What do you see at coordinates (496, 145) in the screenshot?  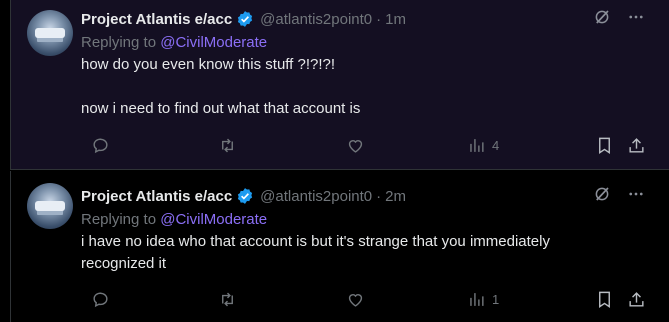 I see `views-count: 4` at bounding box center [496, 145].